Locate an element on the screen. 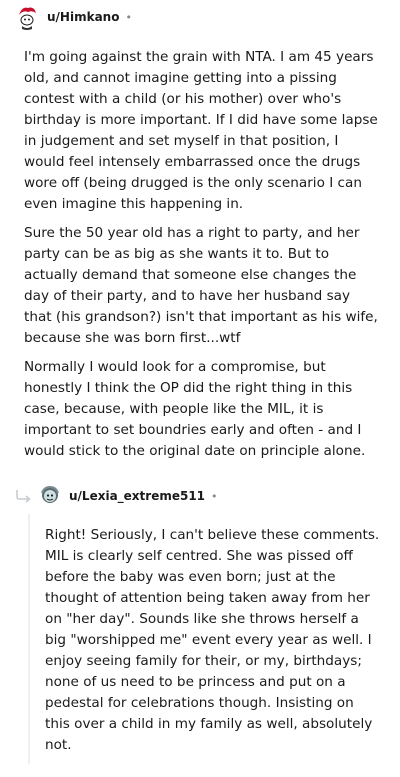  thread-line is located at coordinates (29, 639).